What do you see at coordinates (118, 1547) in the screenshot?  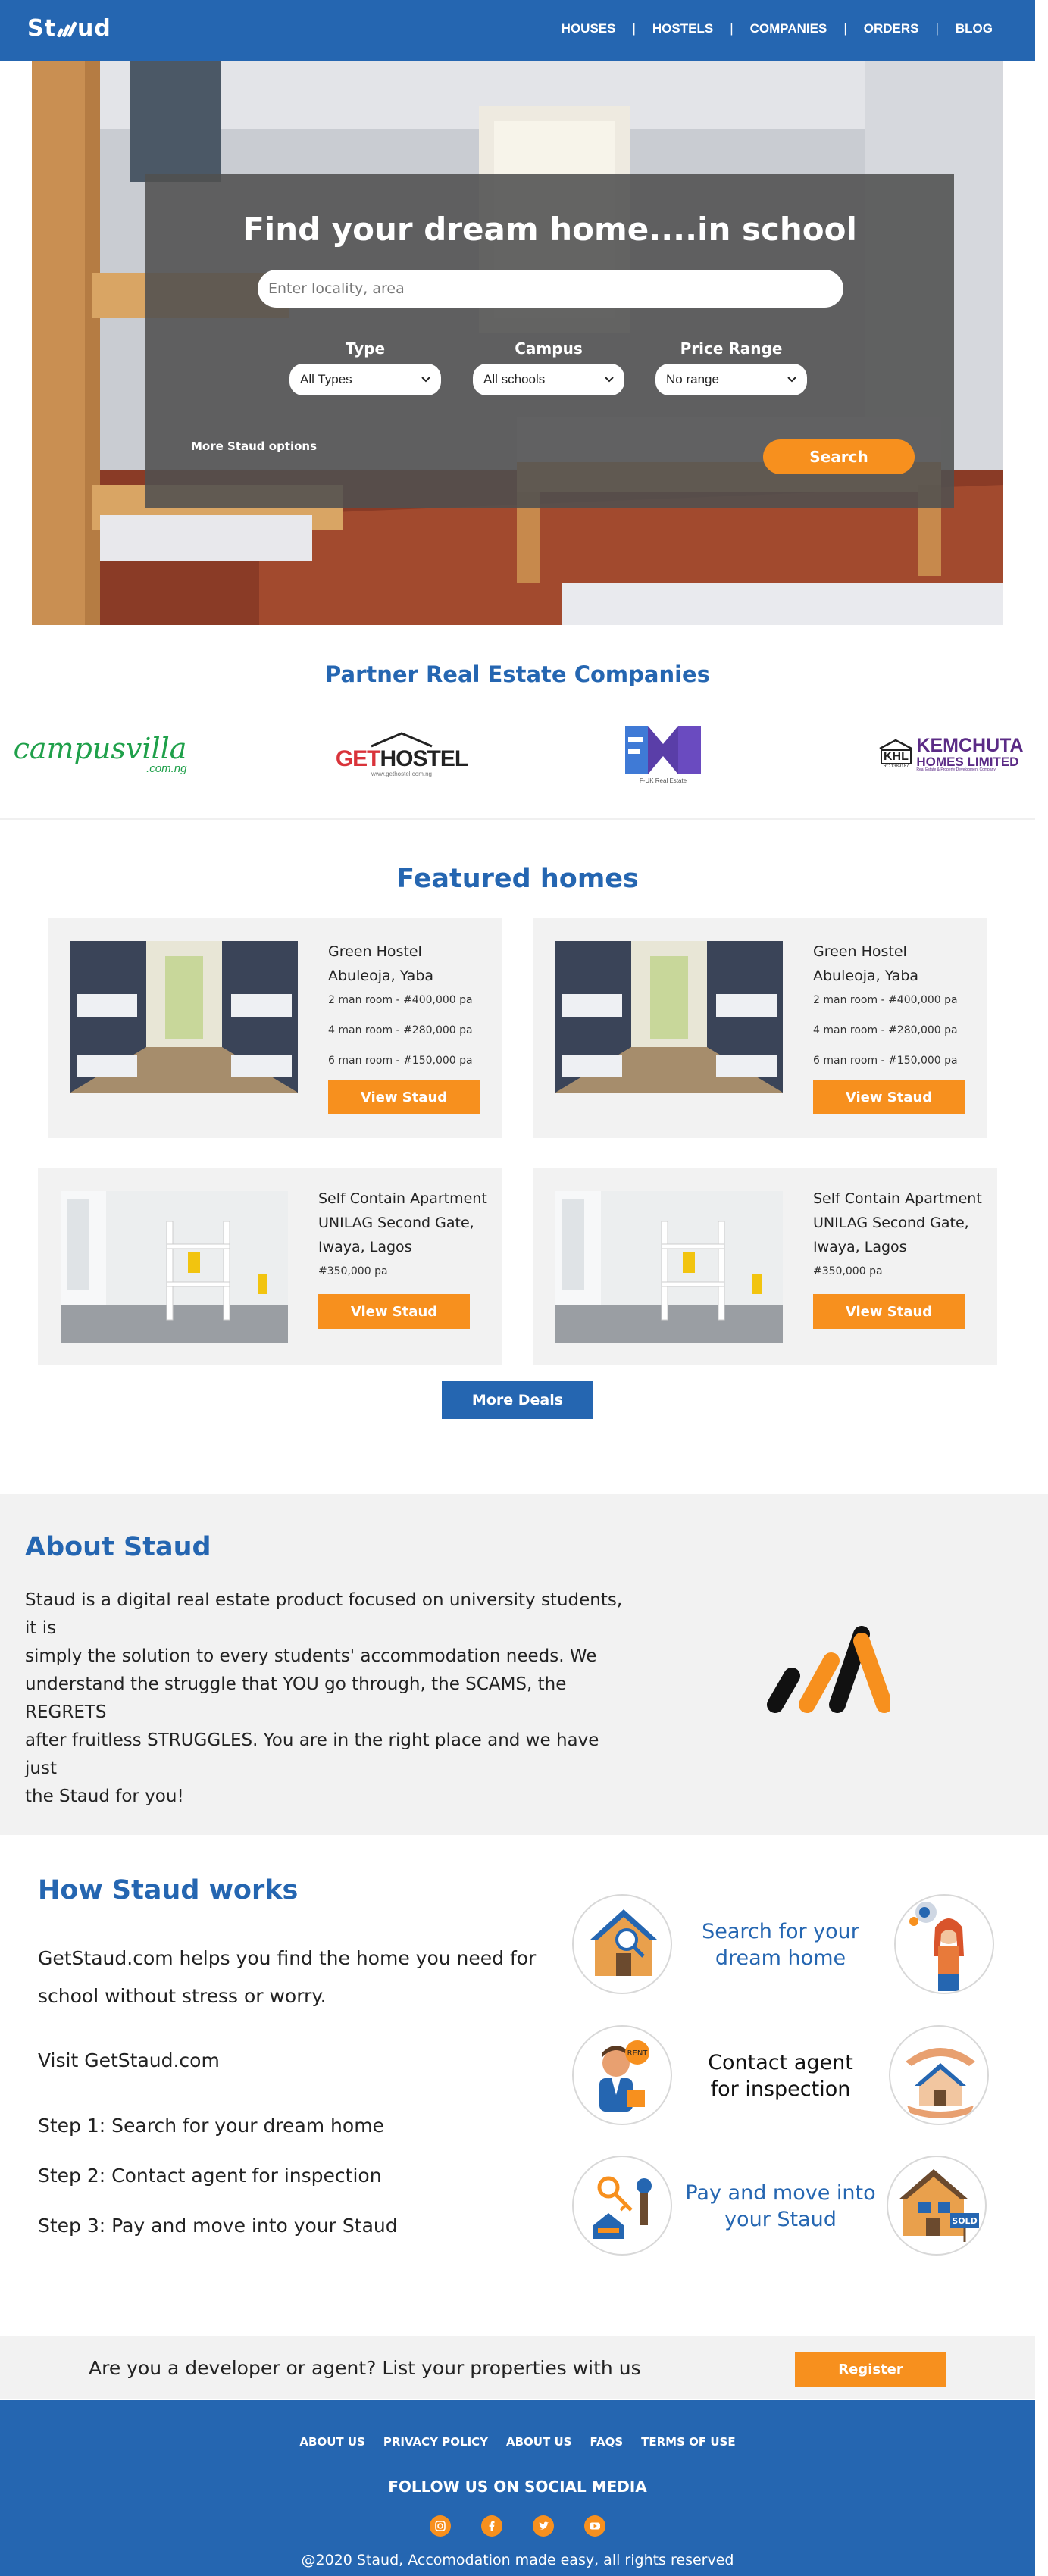 I see `about-title: About Staud` at bounding box center [118, 1547].